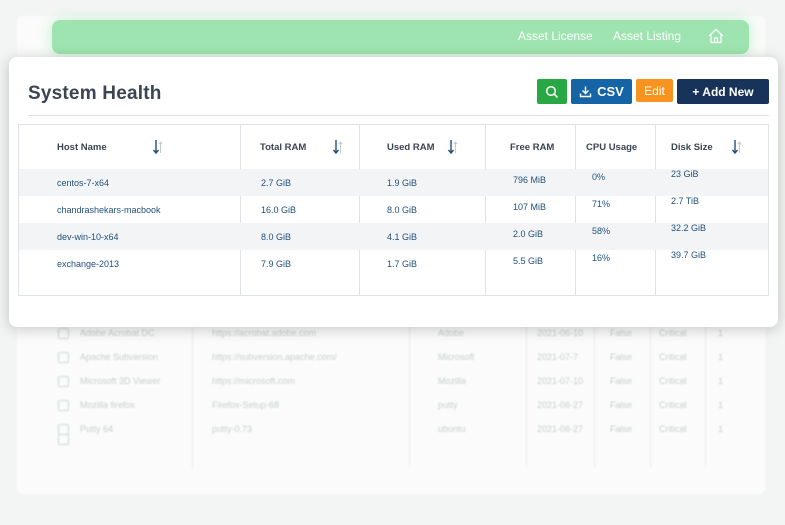  Describe the element at coordinates (95, 93) in the screenshot. I see `page-title: System Health` at that location.